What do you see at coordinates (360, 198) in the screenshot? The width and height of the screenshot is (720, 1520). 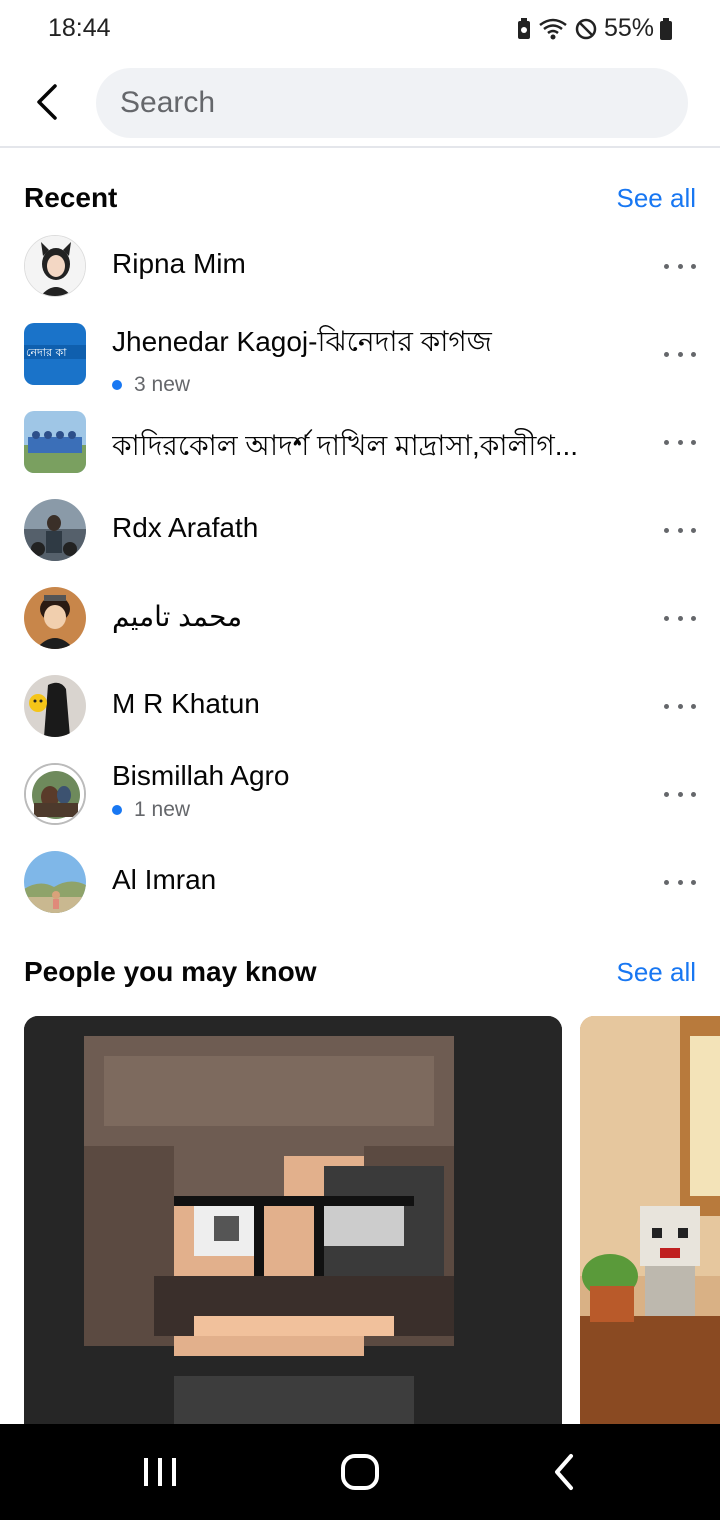 I see `recent-header: Recent See all` at bounding box center [360, 198].